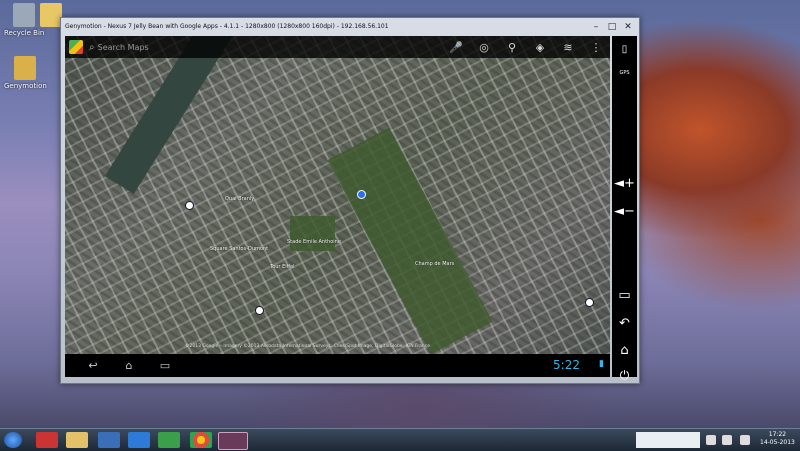 The image size is (800, 451). What do you see at coordinates (624, 183) in the screenshot?
I see `volume-up-icon: ◄+` at bounding box center [624, 183].